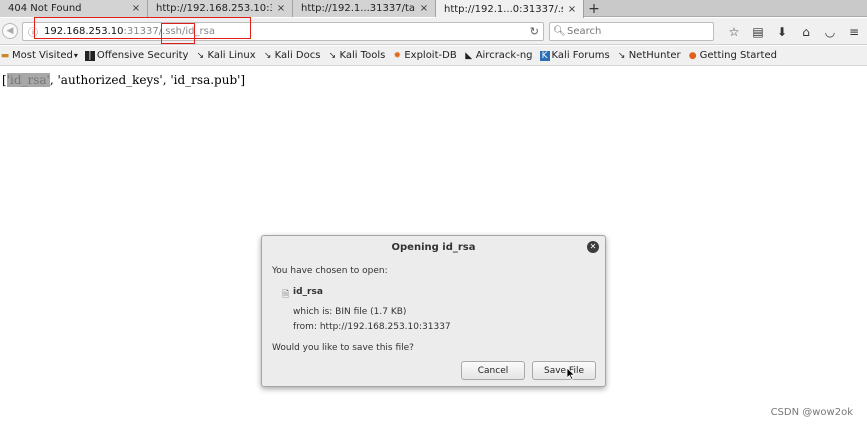 The height and width of the screenshot is (429, 867). Describe the element at coordinates (503, 9) in the screenshot. I see `tab-label: http://192.1...0:31337/.ssh` at that location.